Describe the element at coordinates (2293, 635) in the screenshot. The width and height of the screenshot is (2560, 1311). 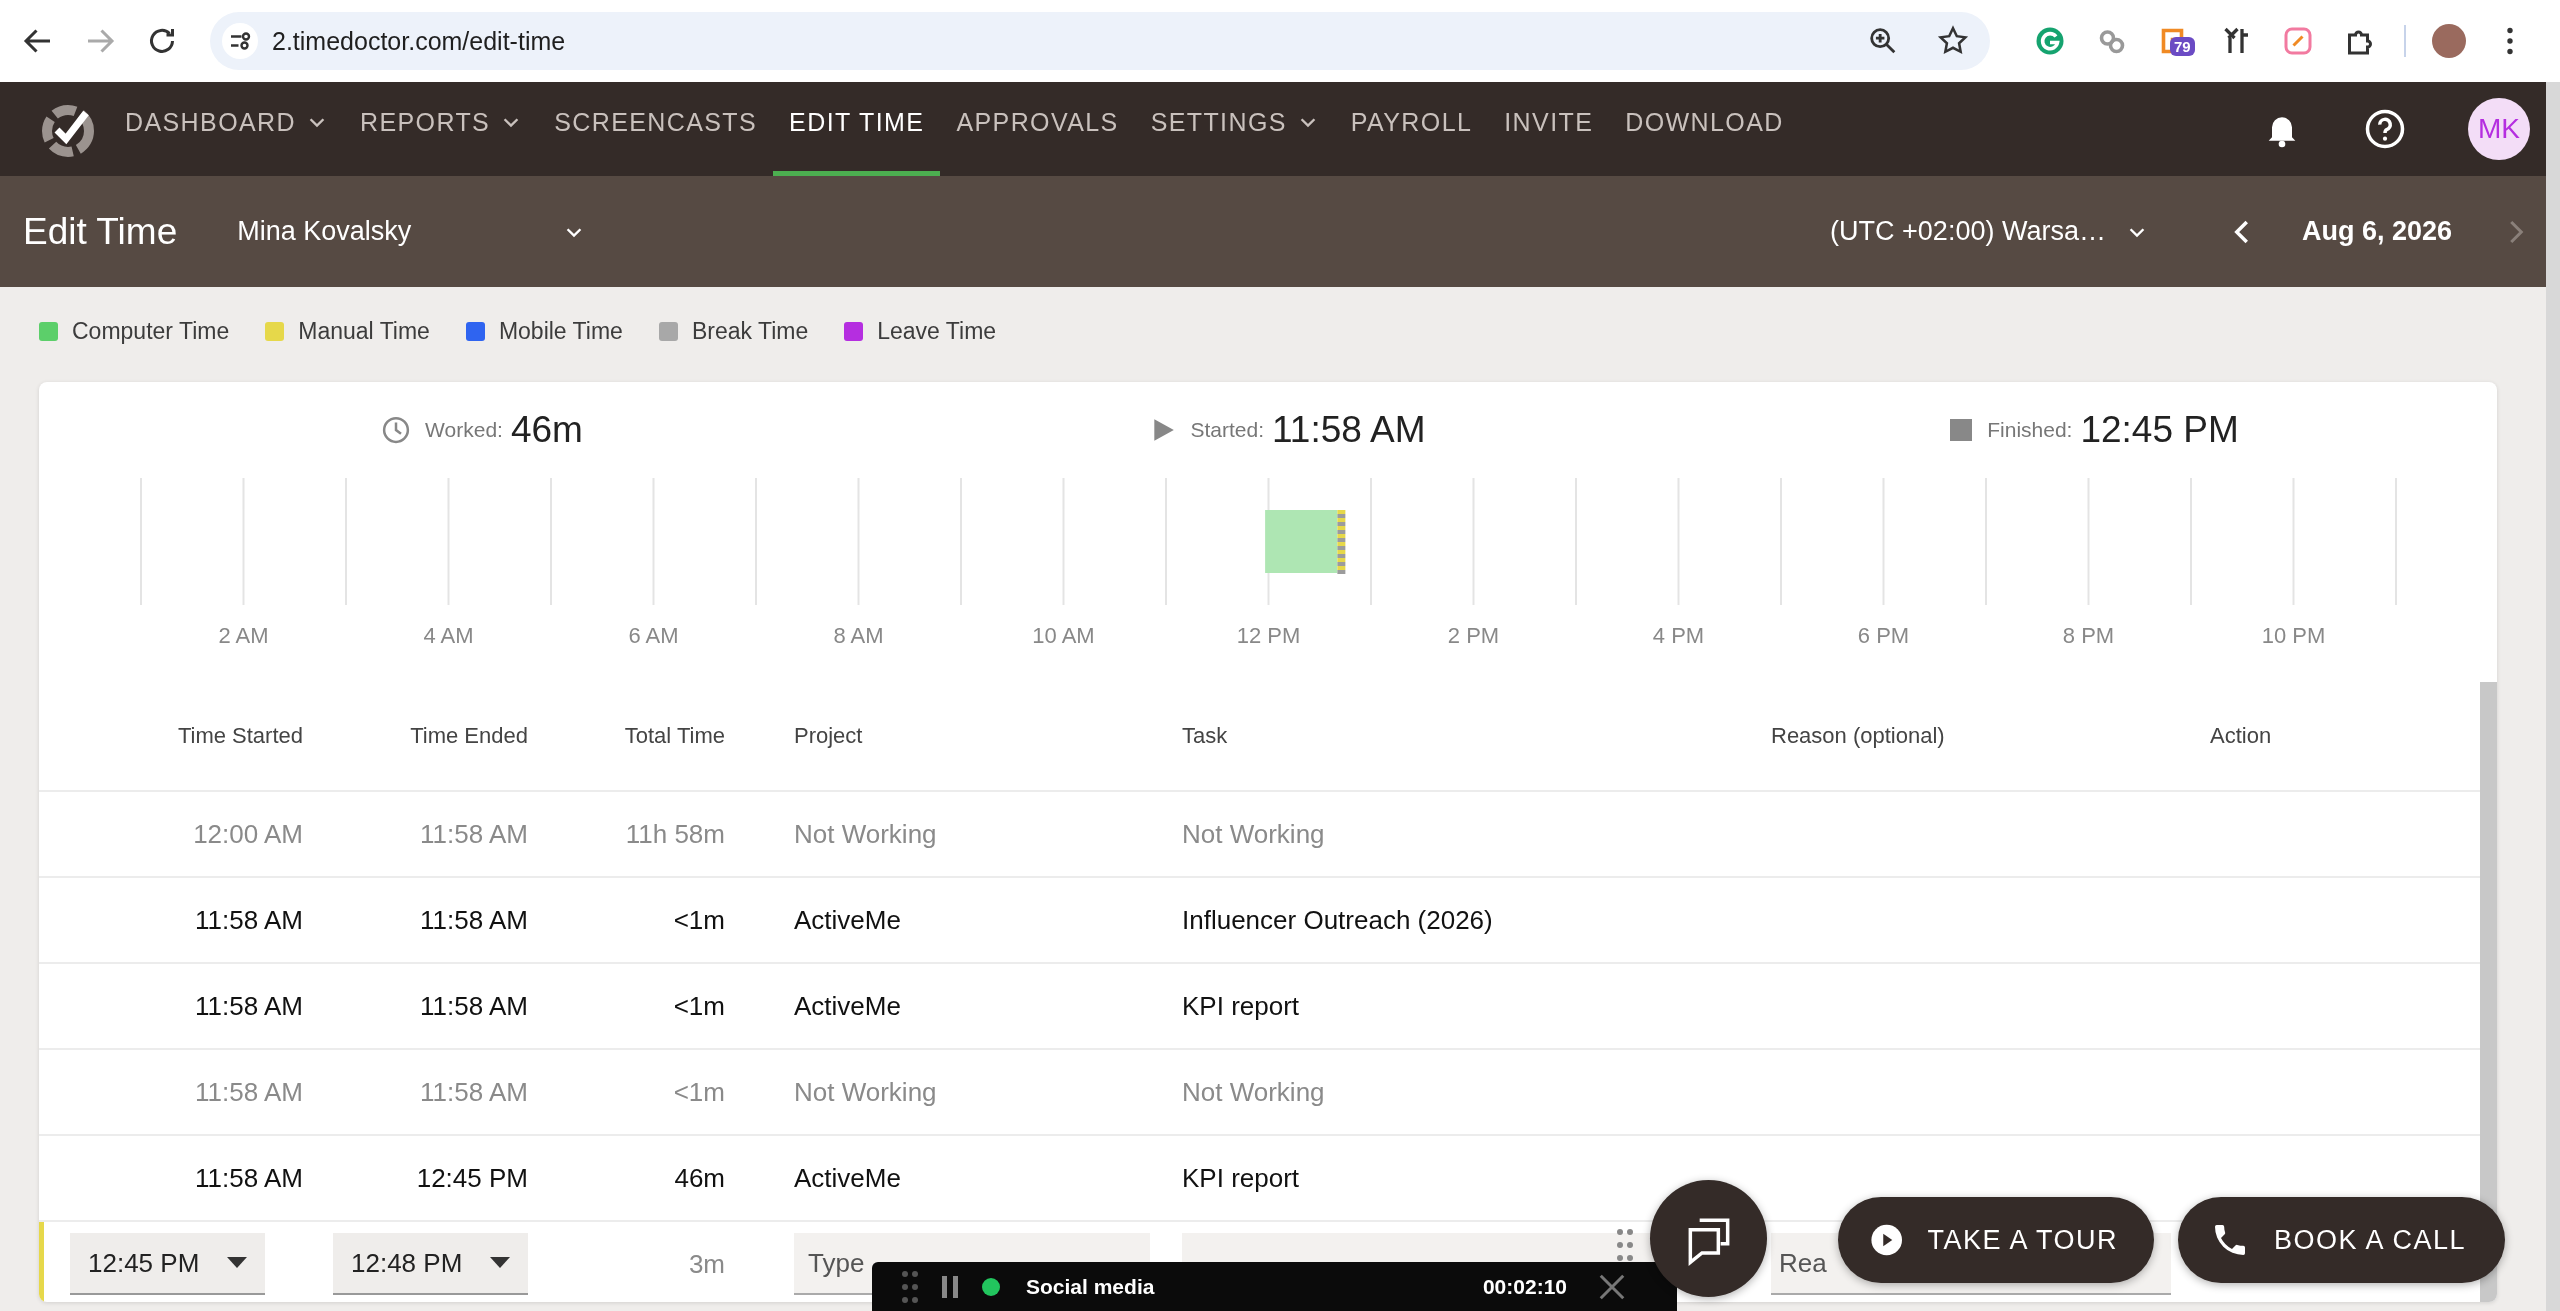
I see `hour-label: 10 PM` at that location.